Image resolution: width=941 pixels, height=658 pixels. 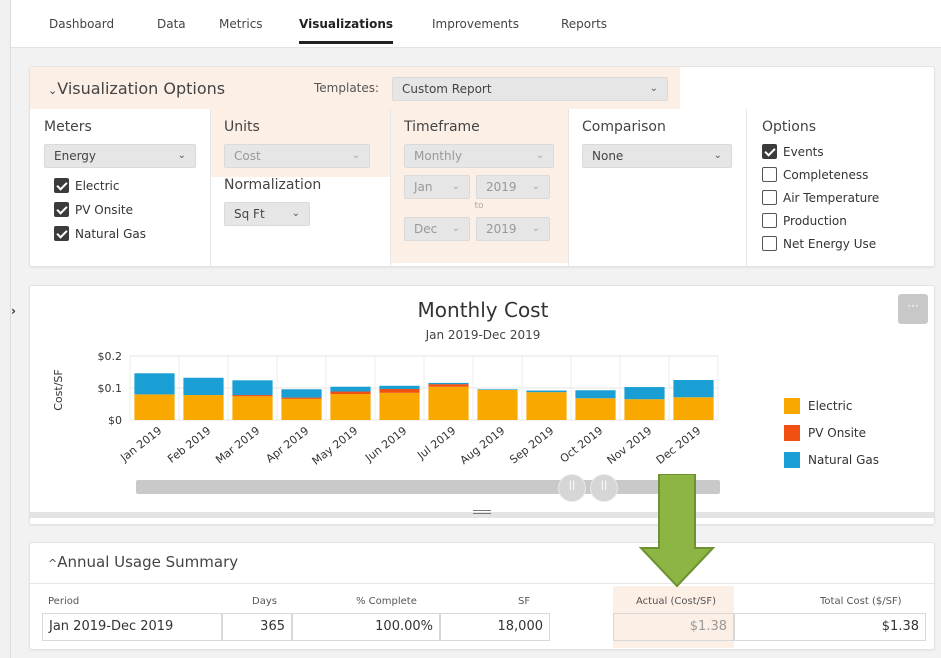 I want to click on resize-handle-icon, so click(x=482, y=515).